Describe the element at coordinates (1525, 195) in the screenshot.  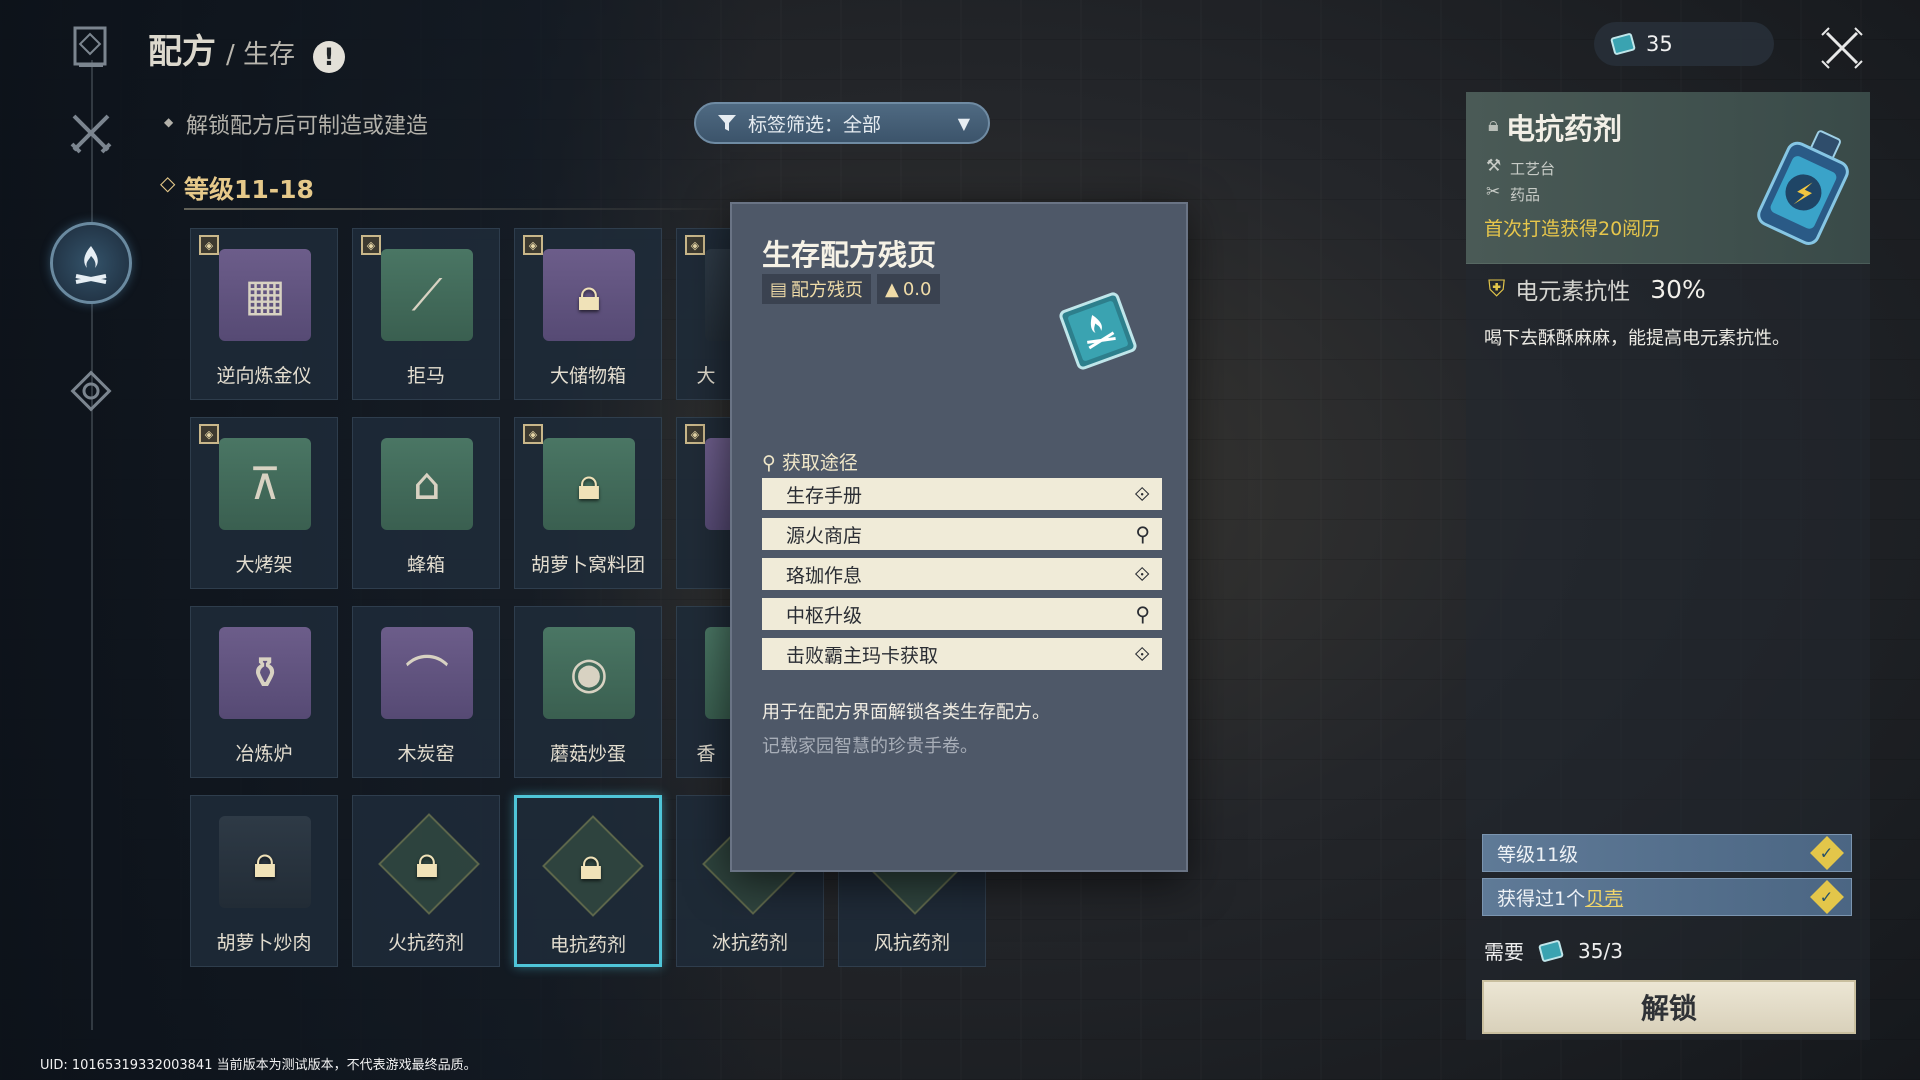
I see `detail-category: 药品` at that location.